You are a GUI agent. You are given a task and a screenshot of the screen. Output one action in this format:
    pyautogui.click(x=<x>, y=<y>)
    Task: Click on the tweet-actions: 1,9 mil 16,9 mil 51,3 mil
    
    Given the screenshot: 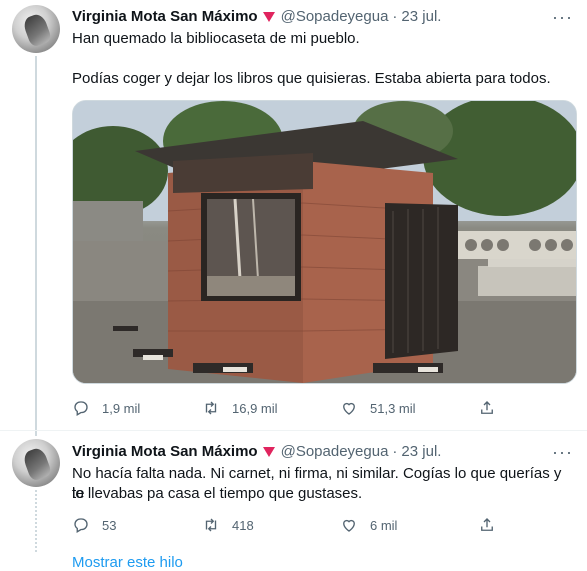 What is the action you would take?
    pyautogui.click(x=287, y=408)
    